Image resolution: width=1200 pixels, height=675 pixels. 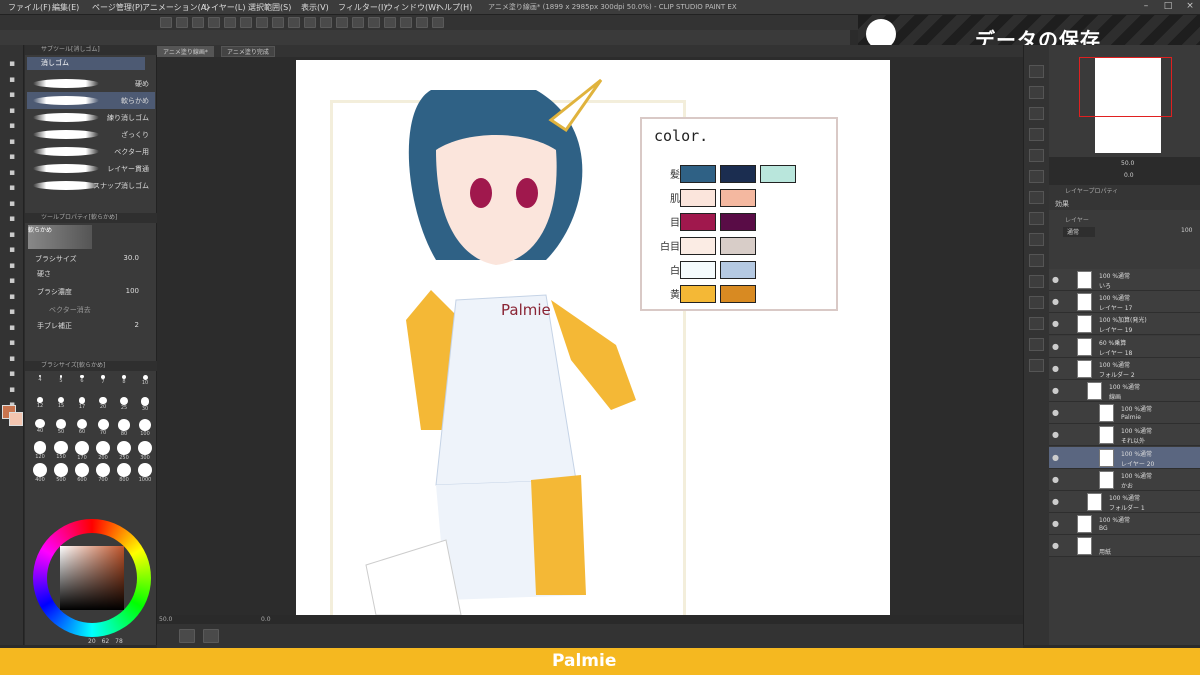 What do you see at coordinates (248, 51) in the screenshot?
I see `tab-finished: アニメ塗り完成` at bounding box center [248, 51].